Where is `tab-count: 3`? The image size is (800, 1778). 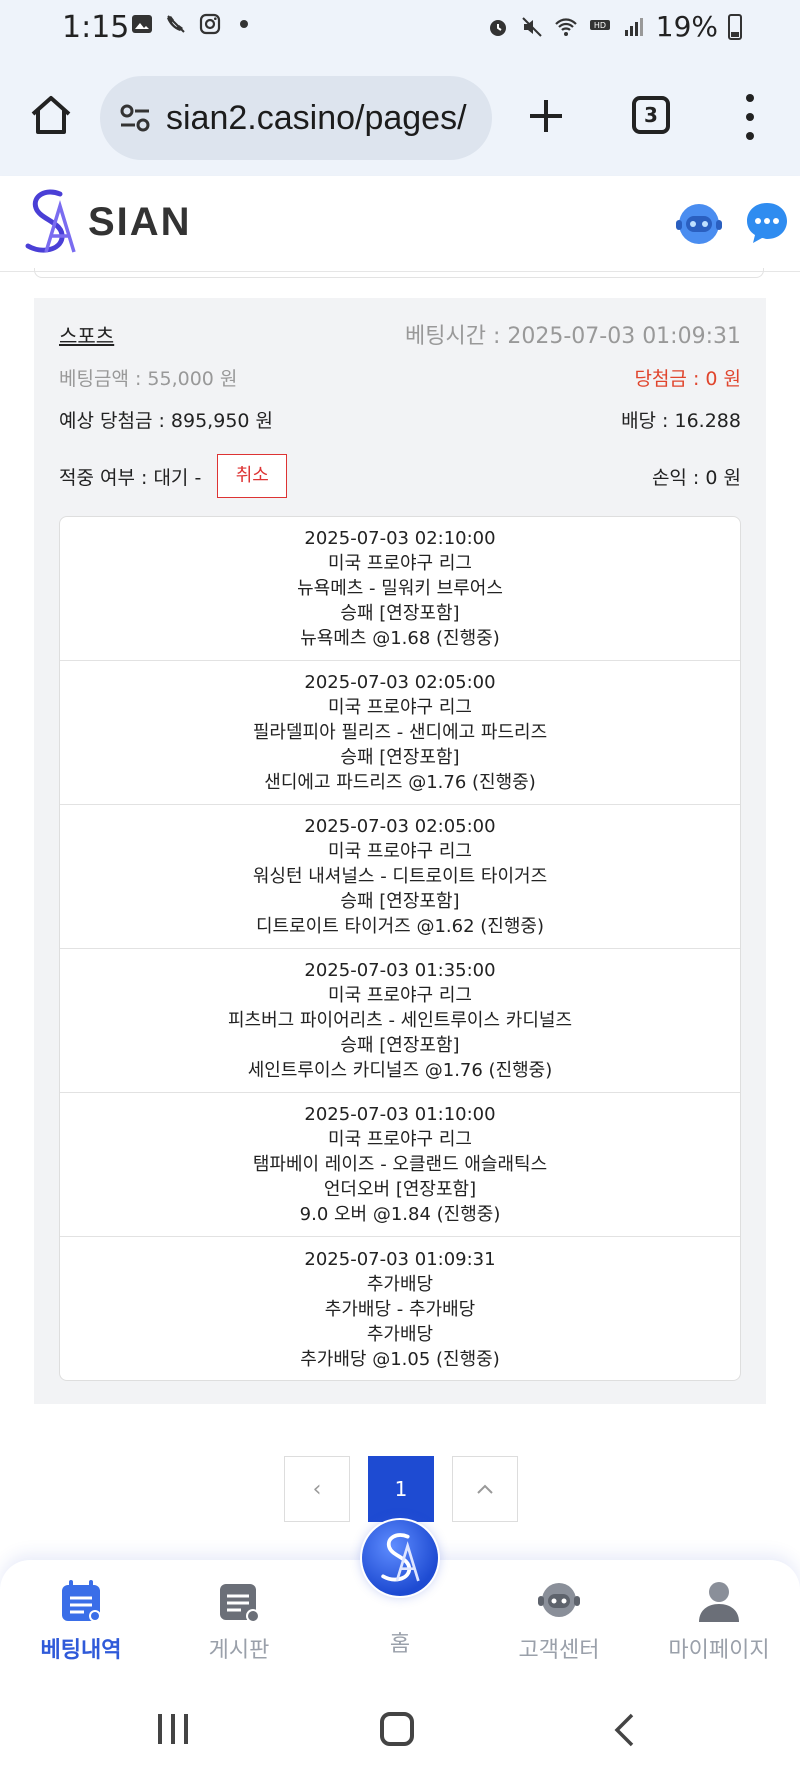
tab-count: 3 is located at coordinates (651, 115).